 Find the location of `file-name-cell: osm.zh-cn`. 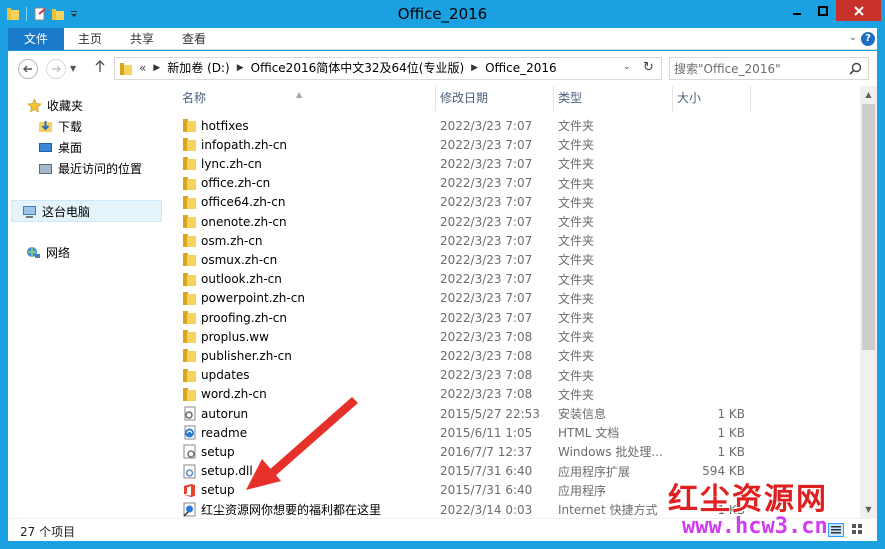

file-name-cell: osm.zh-cn is located at coordinates (307, 241).